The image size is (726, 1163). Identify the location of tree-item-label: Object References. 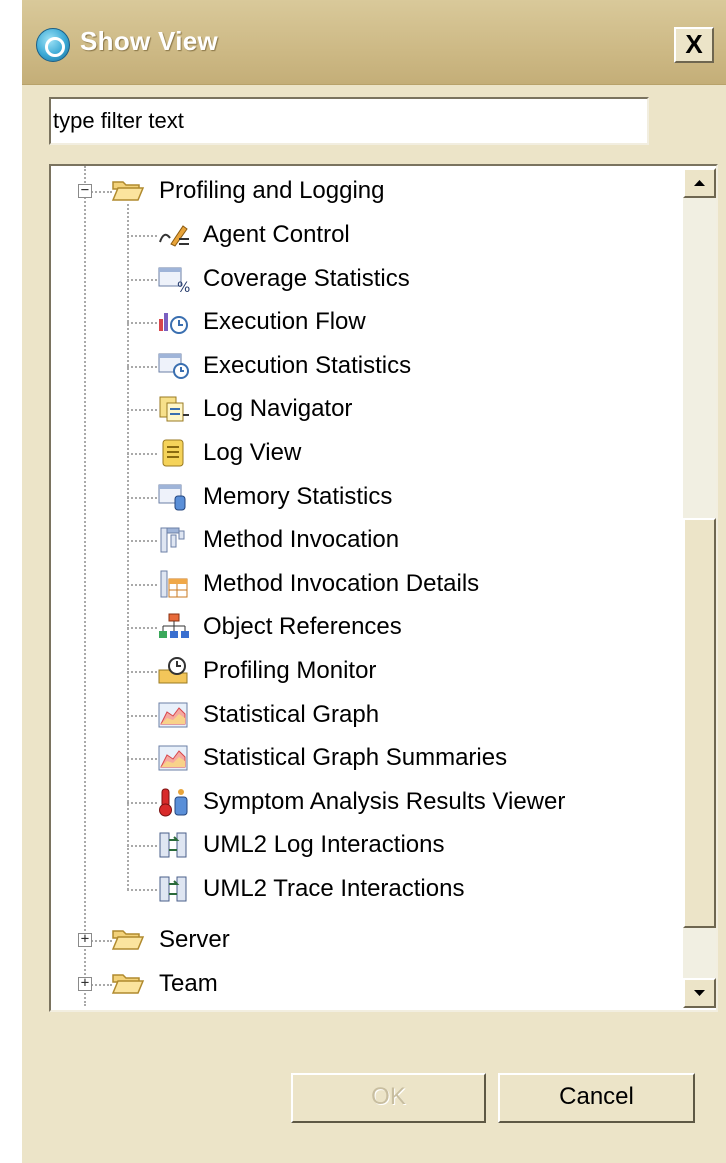
(302, 626).